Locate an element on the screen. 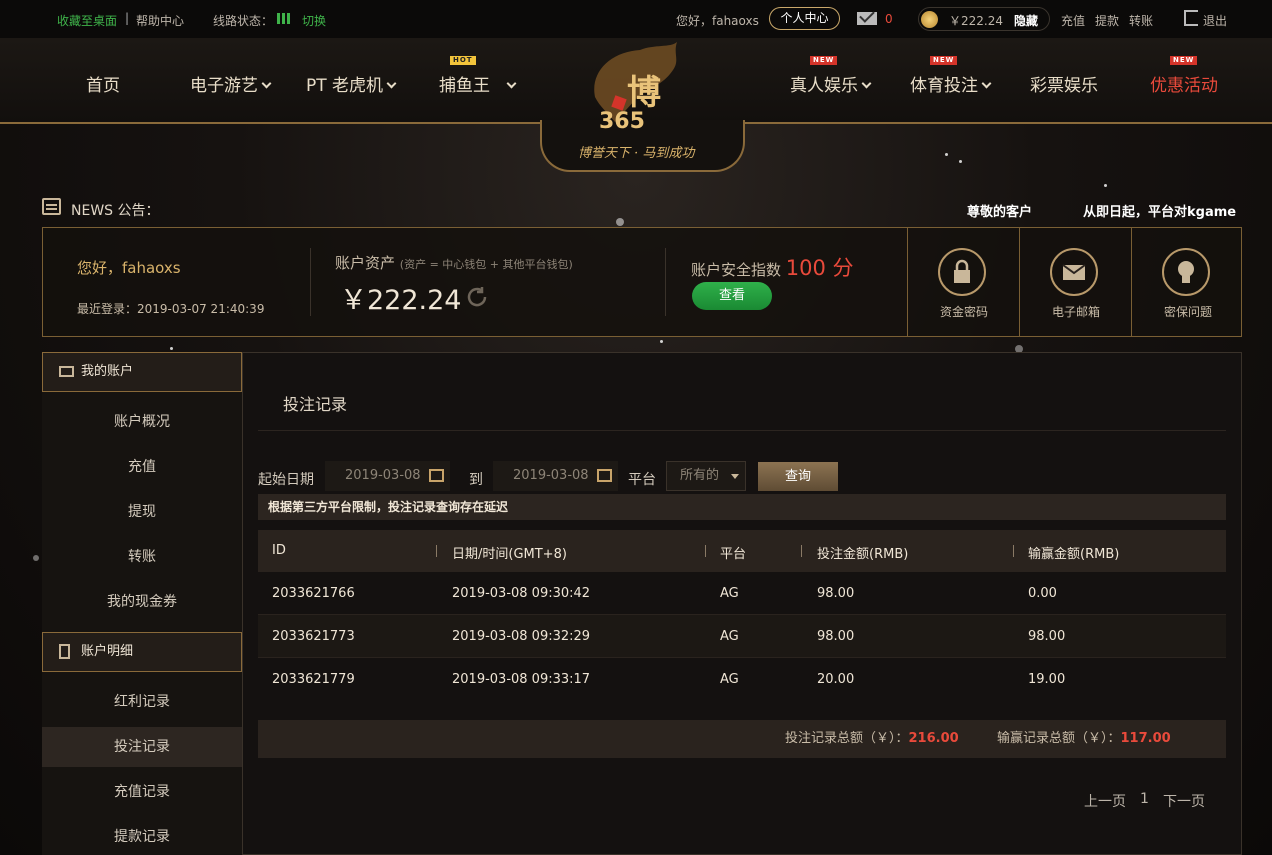  start-date-input: 2019-03-08 is located at coordinates (387, 476).